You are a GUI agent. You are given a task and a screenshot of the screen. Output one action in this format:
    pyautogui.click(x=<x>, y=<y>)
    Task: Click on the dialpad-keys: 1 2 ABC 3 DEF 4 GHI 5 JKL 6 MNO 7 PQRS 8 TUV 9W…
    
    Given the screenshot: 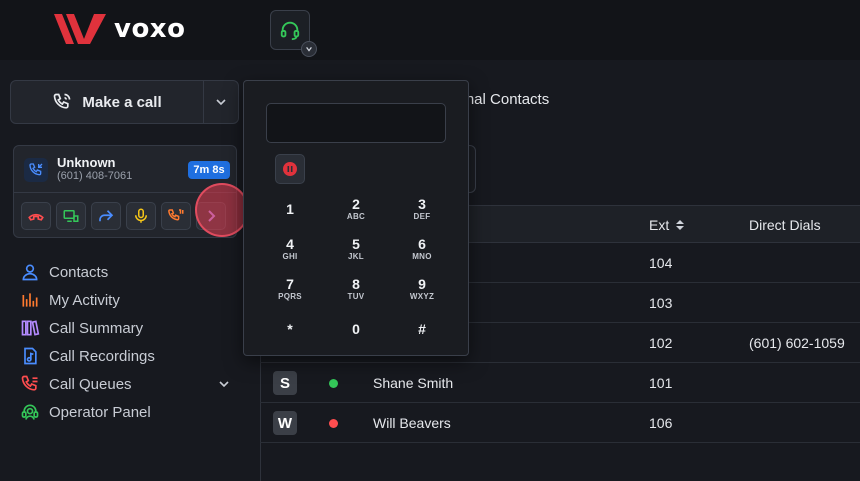 What is the action you would take?
    pyautogui.click(x=357, y=269)
    